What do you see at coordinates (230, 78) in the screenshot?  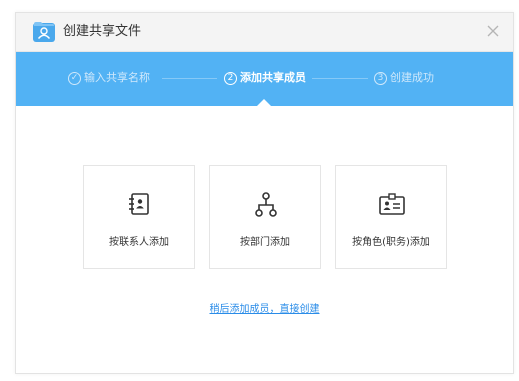 I see `step-number-badge: 2` at bounding box center [230, 78].